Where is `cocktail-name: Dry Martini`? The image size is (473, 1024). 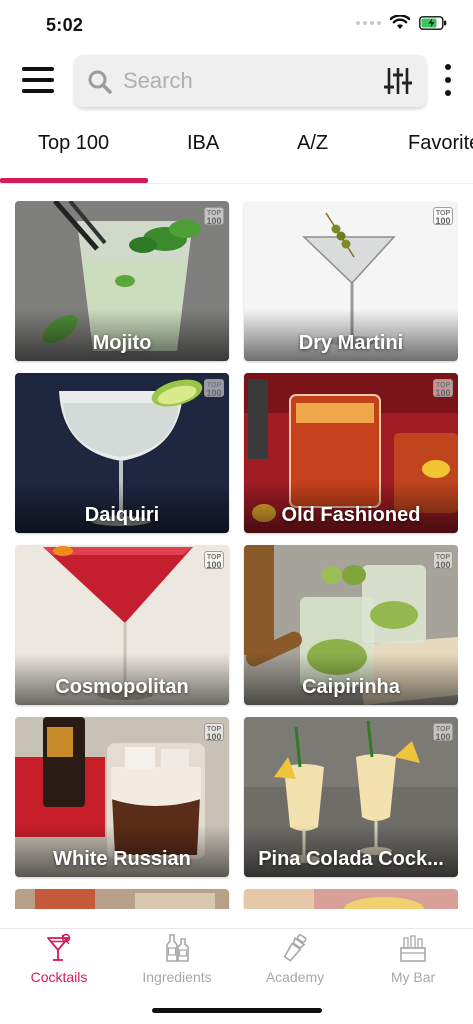 cocktail-name: Dry Martini is located at coordinates (351, 343).